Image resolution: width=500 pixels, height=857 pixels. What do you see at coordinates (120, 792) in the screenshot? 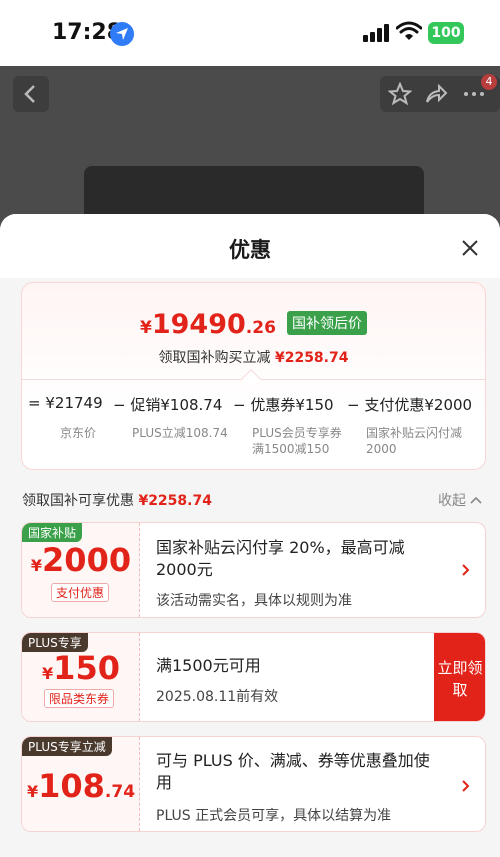
I see `coupon-amount-decimal: .74` at bounding box center [120, 792].